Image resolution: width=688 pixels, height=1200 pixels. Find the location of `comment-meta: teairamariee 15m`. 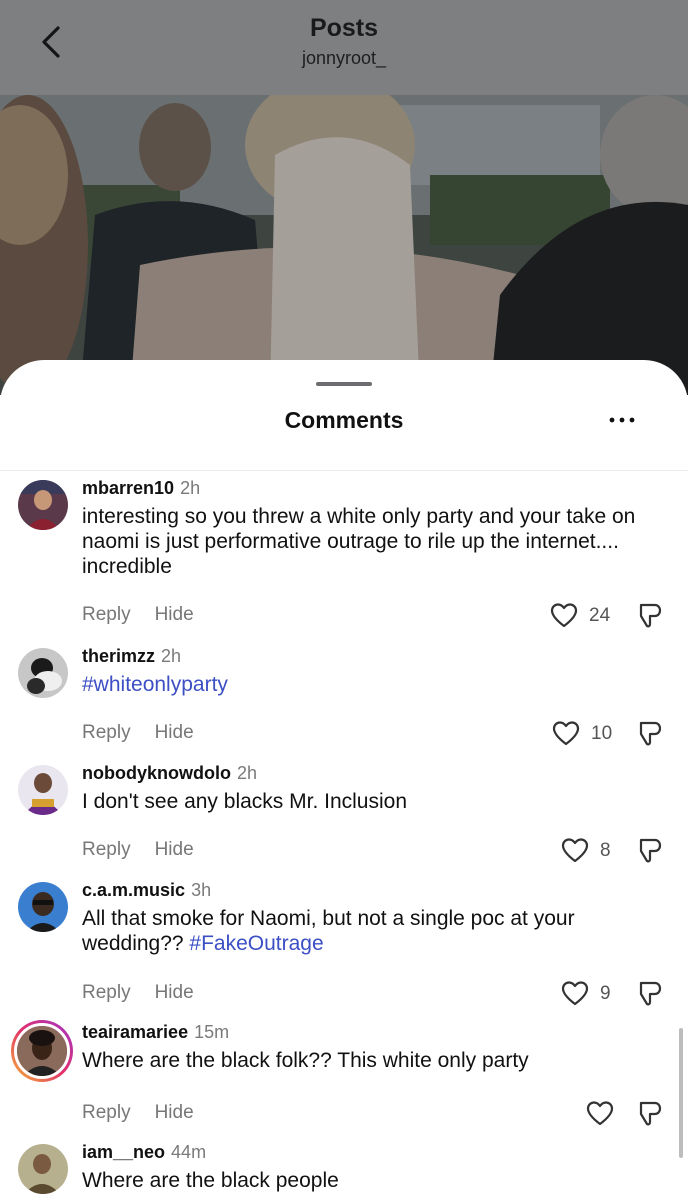

comment-meta: teairamariee 15m is located at coordinates (155, 1032).